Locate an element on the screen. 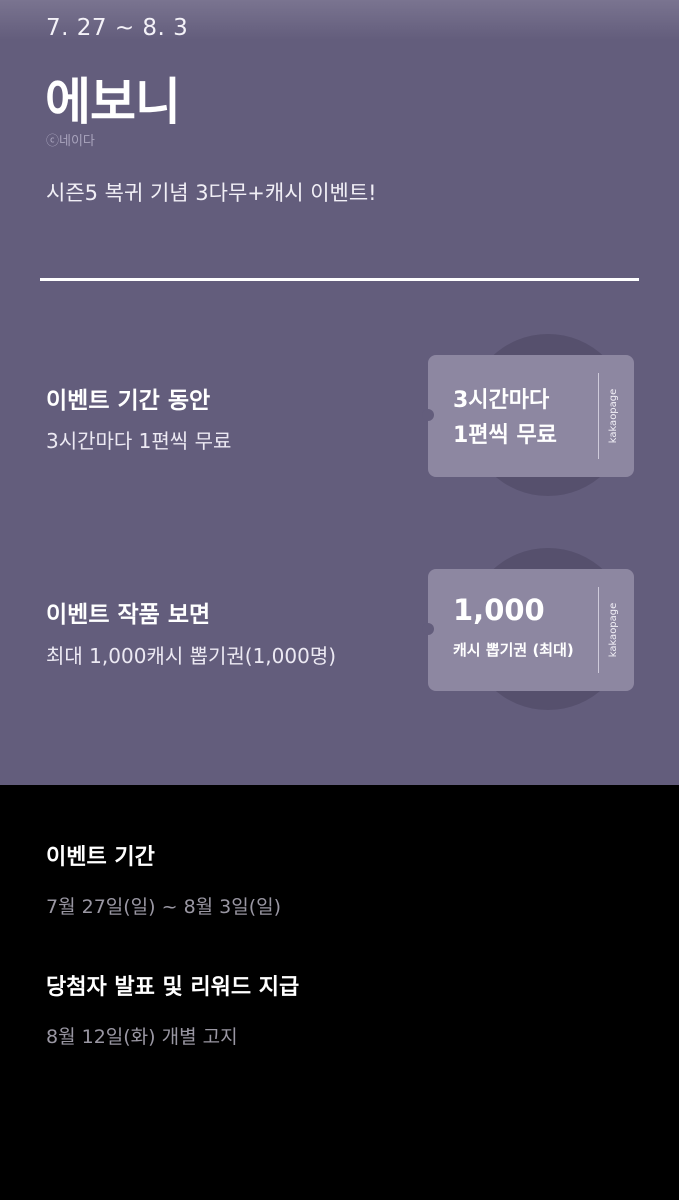 Image resolution: width=679 pixels, height=1200 pixels. winner-announcement-heading: 당첨자 발표 및 리워드 지급 is located at coordinates (173, 987).